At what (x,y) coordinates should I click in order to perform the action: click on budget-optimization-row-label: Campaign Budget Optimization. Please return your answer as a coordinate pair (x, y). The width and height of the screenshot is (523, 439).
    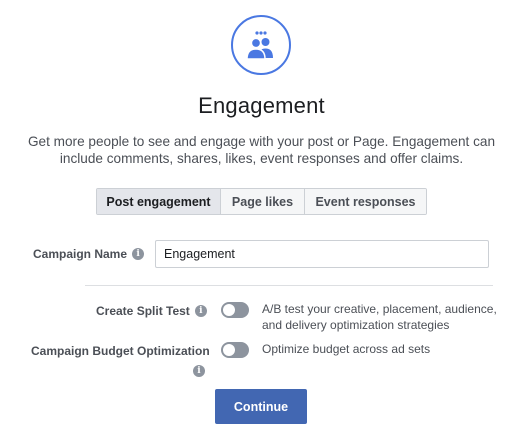
    Looking at the image, I should click on (120, 351).